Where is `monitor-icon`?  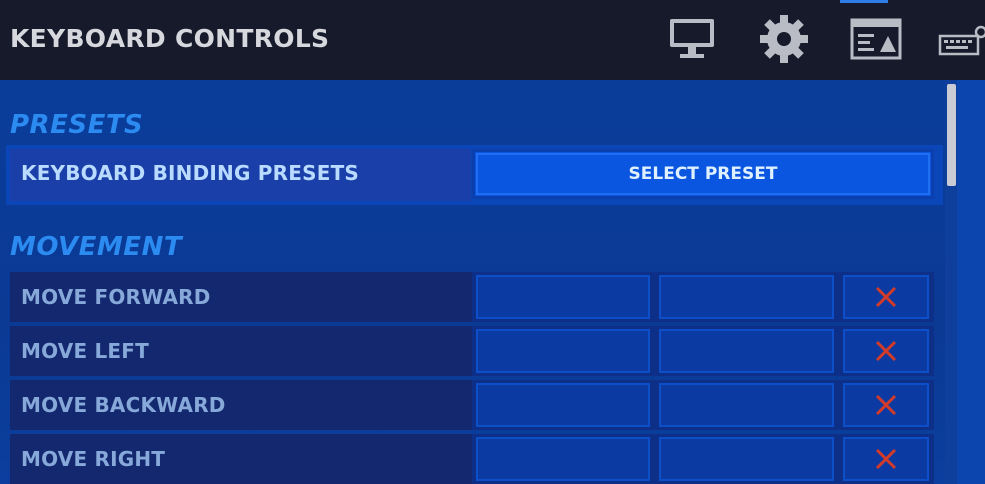
monitor-icon is located at coordinates (692, 38).